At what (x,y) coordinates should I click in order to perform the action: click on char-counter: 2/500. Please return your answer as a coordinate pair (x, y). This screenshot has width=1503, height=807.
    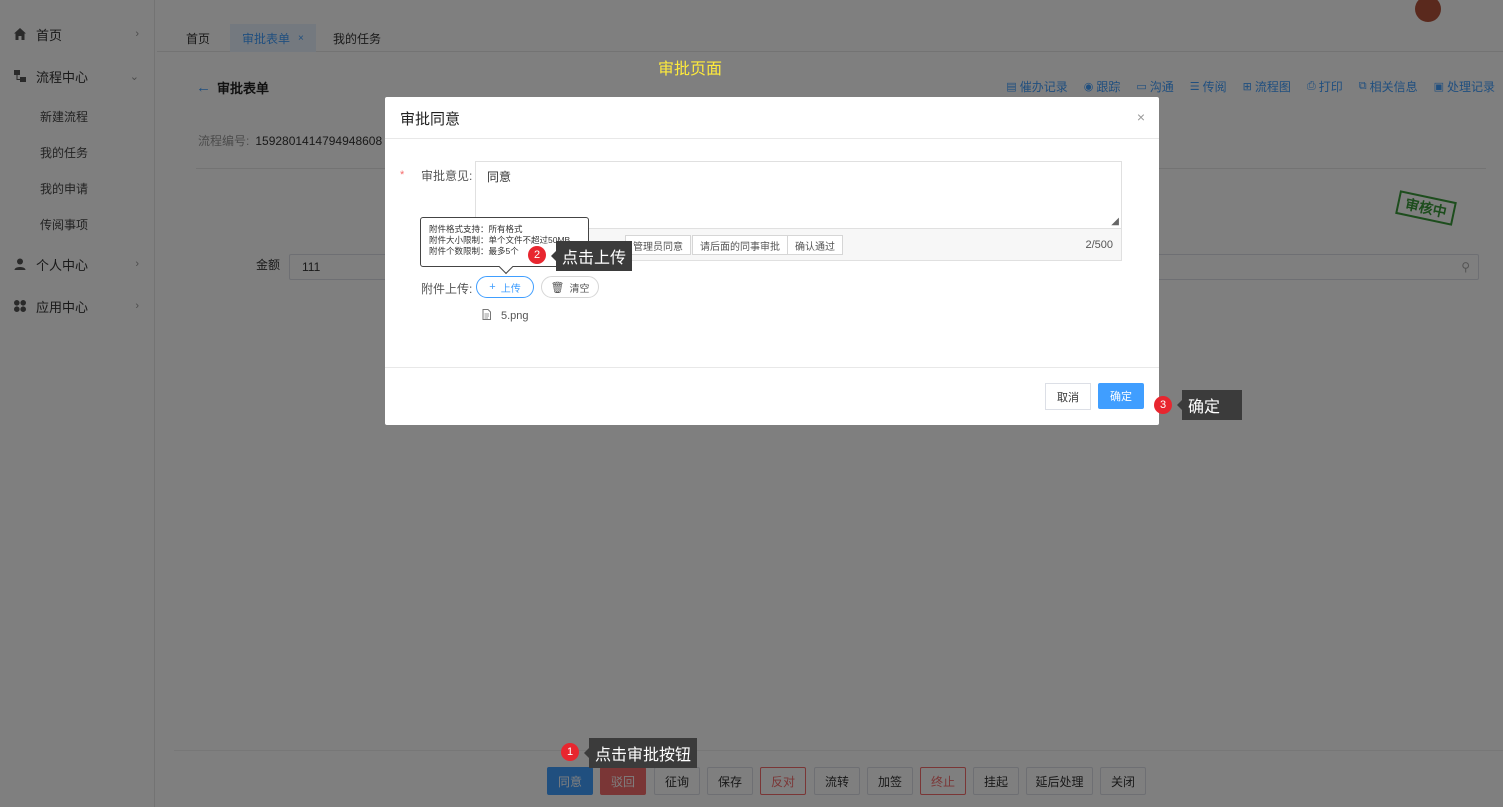
    Looking at the image, I should click on (1099, 245).